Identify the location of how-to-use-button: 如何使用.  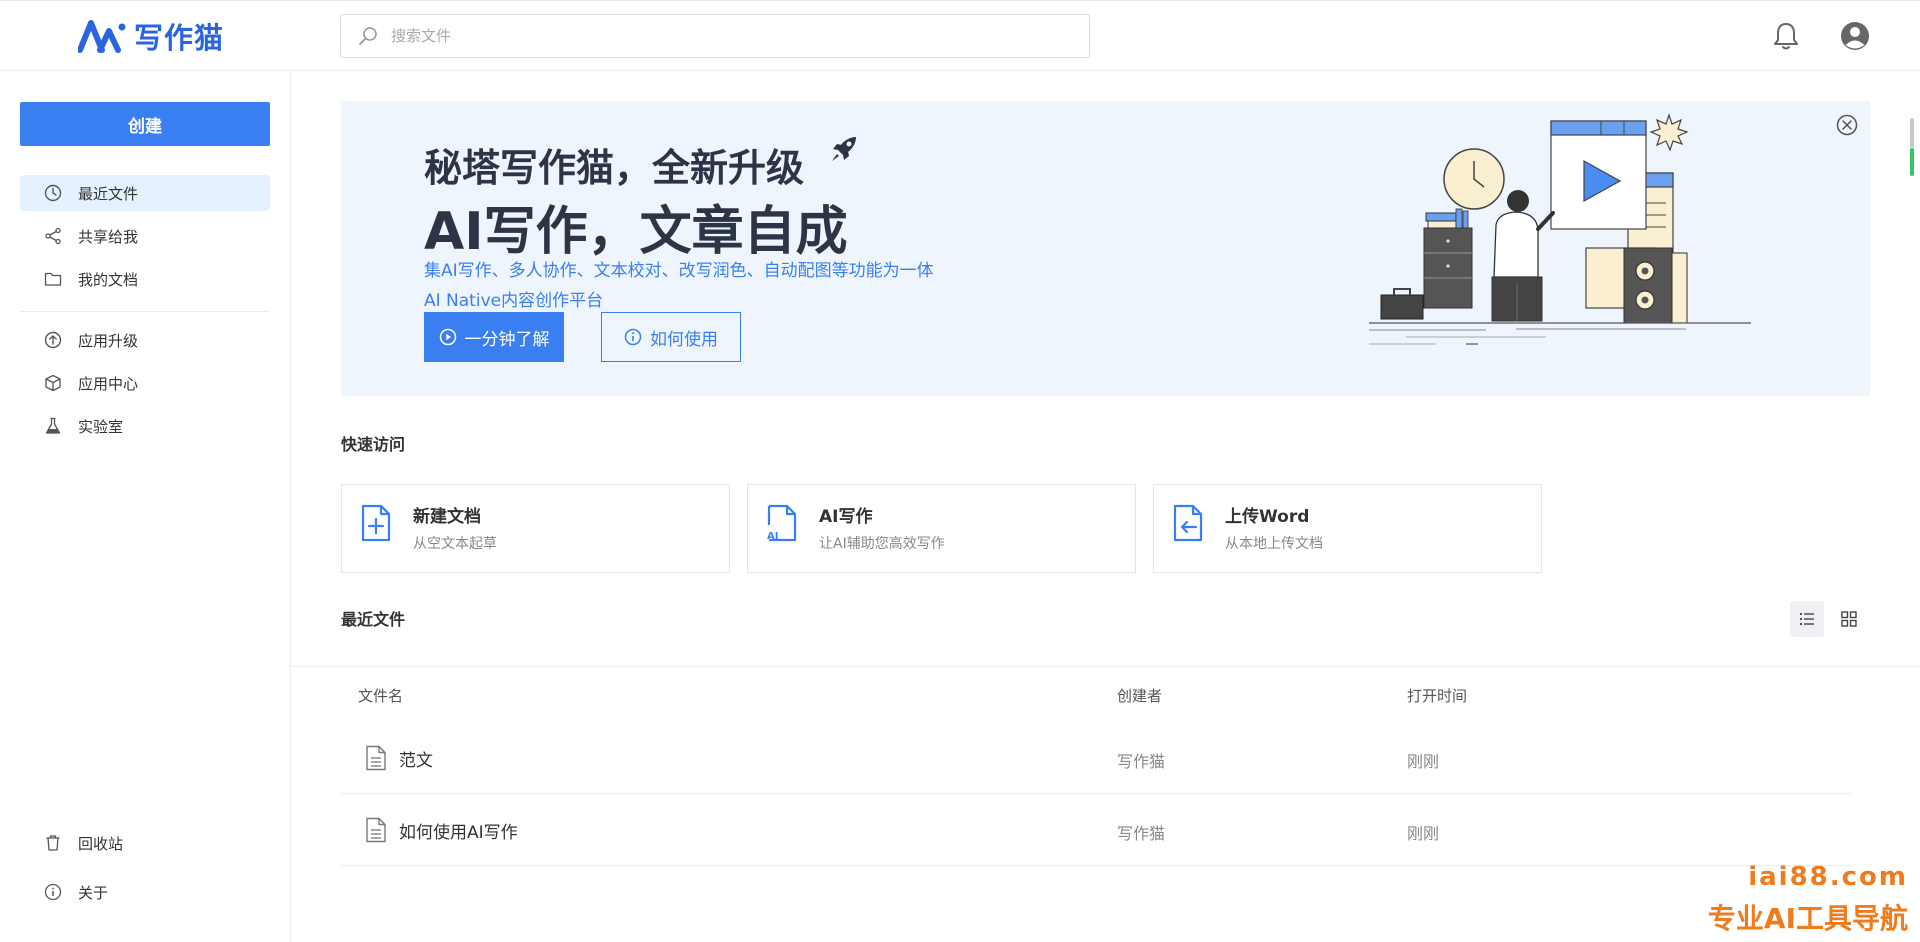
(671, 337).